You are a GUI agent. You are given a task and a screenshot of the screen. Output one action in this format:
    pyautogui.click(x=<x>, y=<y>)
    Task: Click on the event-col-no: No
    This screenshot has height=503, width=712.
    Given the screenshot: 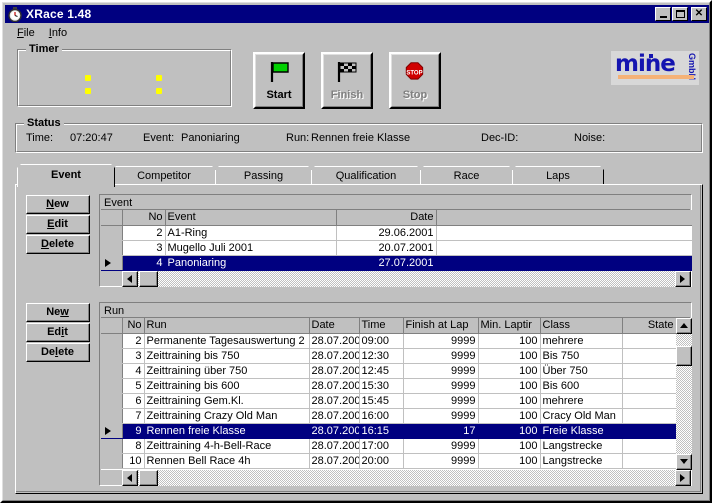 What is the action you would take?
    pyautogui.click(x=144, y=218)
    